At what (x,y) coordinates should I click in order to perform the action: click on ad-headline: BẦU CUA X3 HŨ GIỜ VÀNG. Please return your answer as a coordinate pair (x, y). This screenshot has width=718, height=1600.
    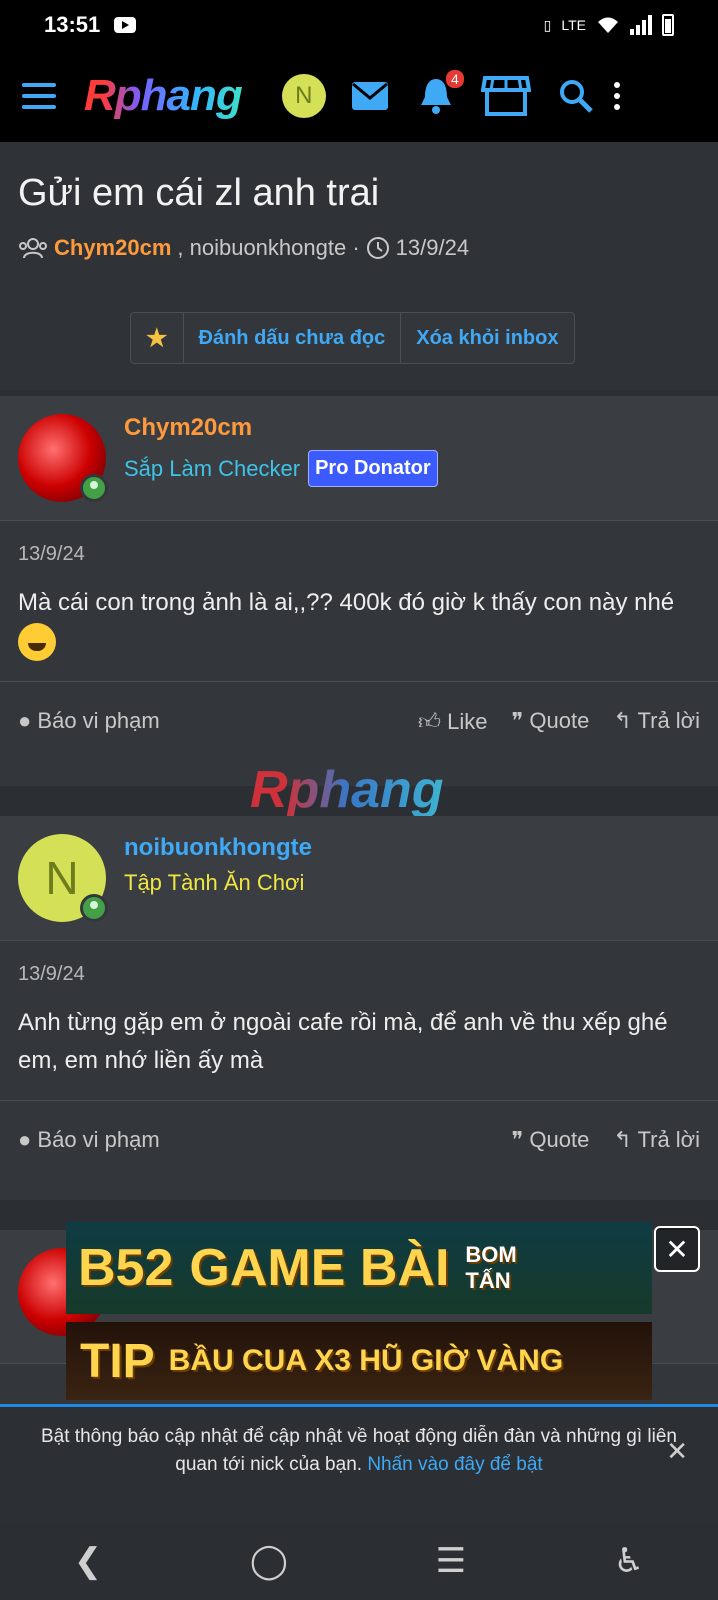
    Looking at the image, I should click on (366, 1360).